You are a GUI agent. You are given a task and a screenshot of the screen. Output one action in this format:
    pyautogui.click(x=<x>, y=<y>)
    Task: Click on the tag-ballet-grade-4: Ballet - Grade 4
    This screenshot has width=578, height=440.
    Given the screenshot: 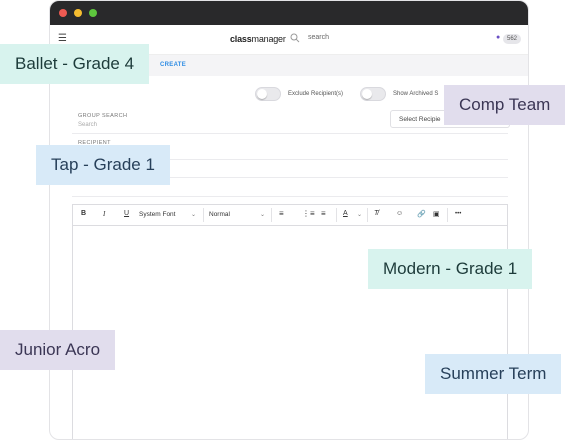 What is the action you would take?
    pyautogui.click(x=75, y=64)
    